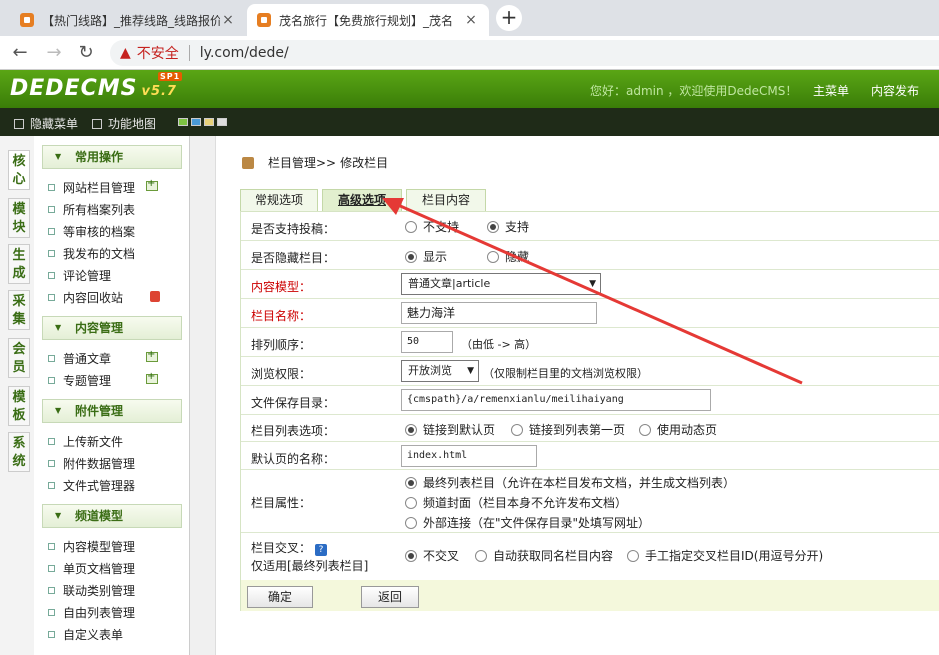 The width and height of the screenshot is (939, 655). I want to click on save-dir-input: {cmspath}/a/remenxianlu/meilihaiyang, so click(556, 400).